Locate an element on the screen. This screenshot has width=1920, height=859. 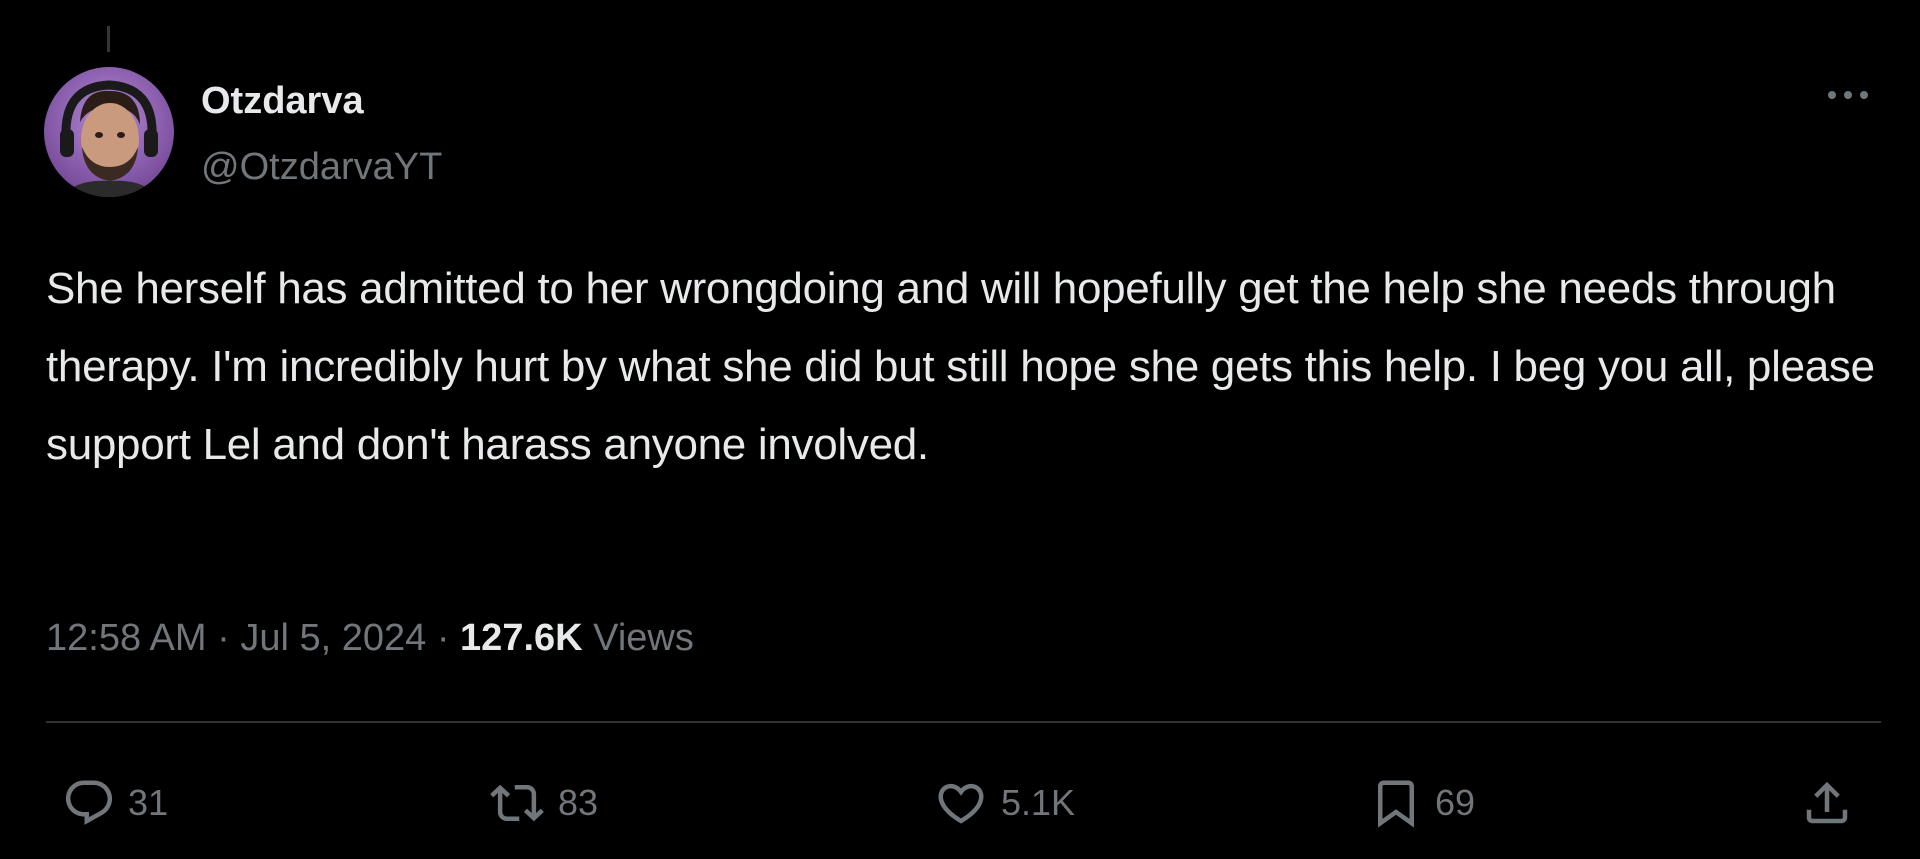
retweet-count: 83 is located at coordinates (578, 802).